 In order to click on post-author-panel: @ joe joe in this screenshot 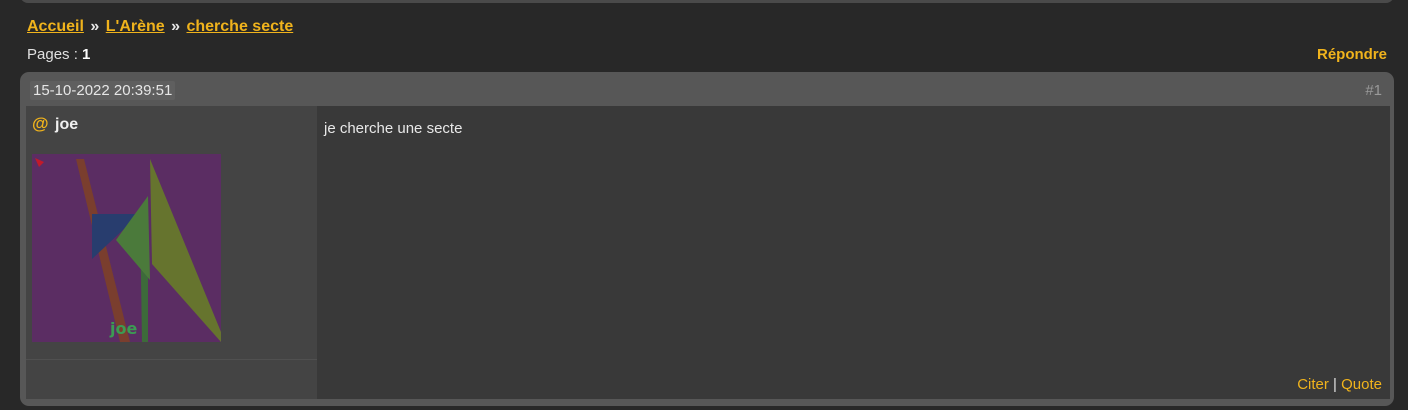, I will do `click(171, 252)`.